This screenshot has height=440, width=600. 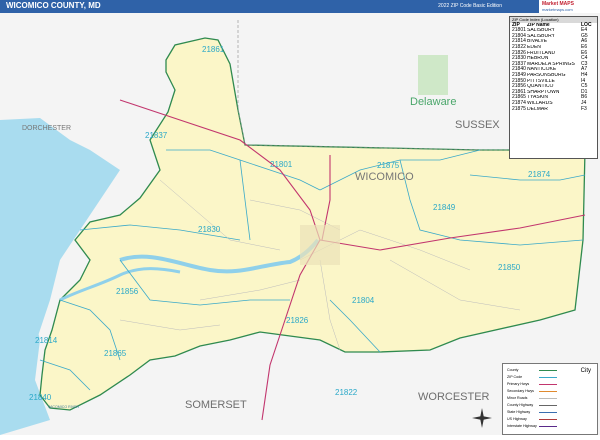 I want to click on zip-label: 21874, so click(x=539, y=174).